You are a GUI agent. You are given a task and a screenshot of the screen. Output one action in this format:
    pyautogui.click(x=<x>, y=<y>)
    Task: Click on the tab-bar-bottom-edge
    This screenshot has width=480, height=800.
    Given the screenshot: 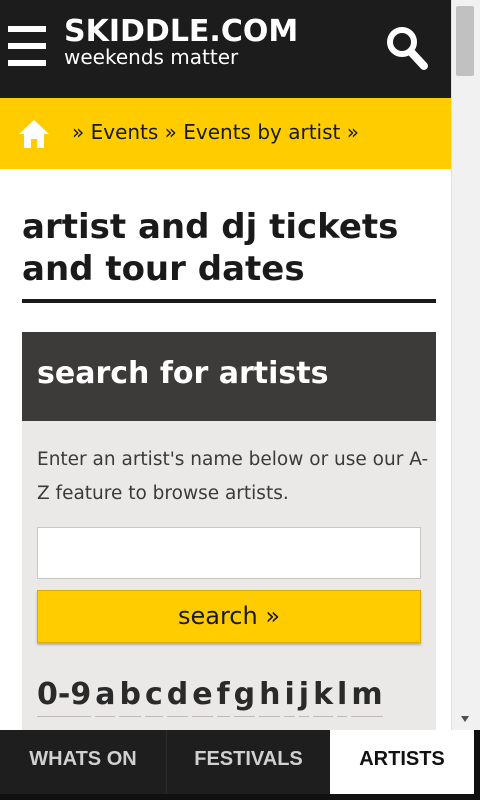 What is the action you would take?
    pyautogui.click(x=240, y=797)
    